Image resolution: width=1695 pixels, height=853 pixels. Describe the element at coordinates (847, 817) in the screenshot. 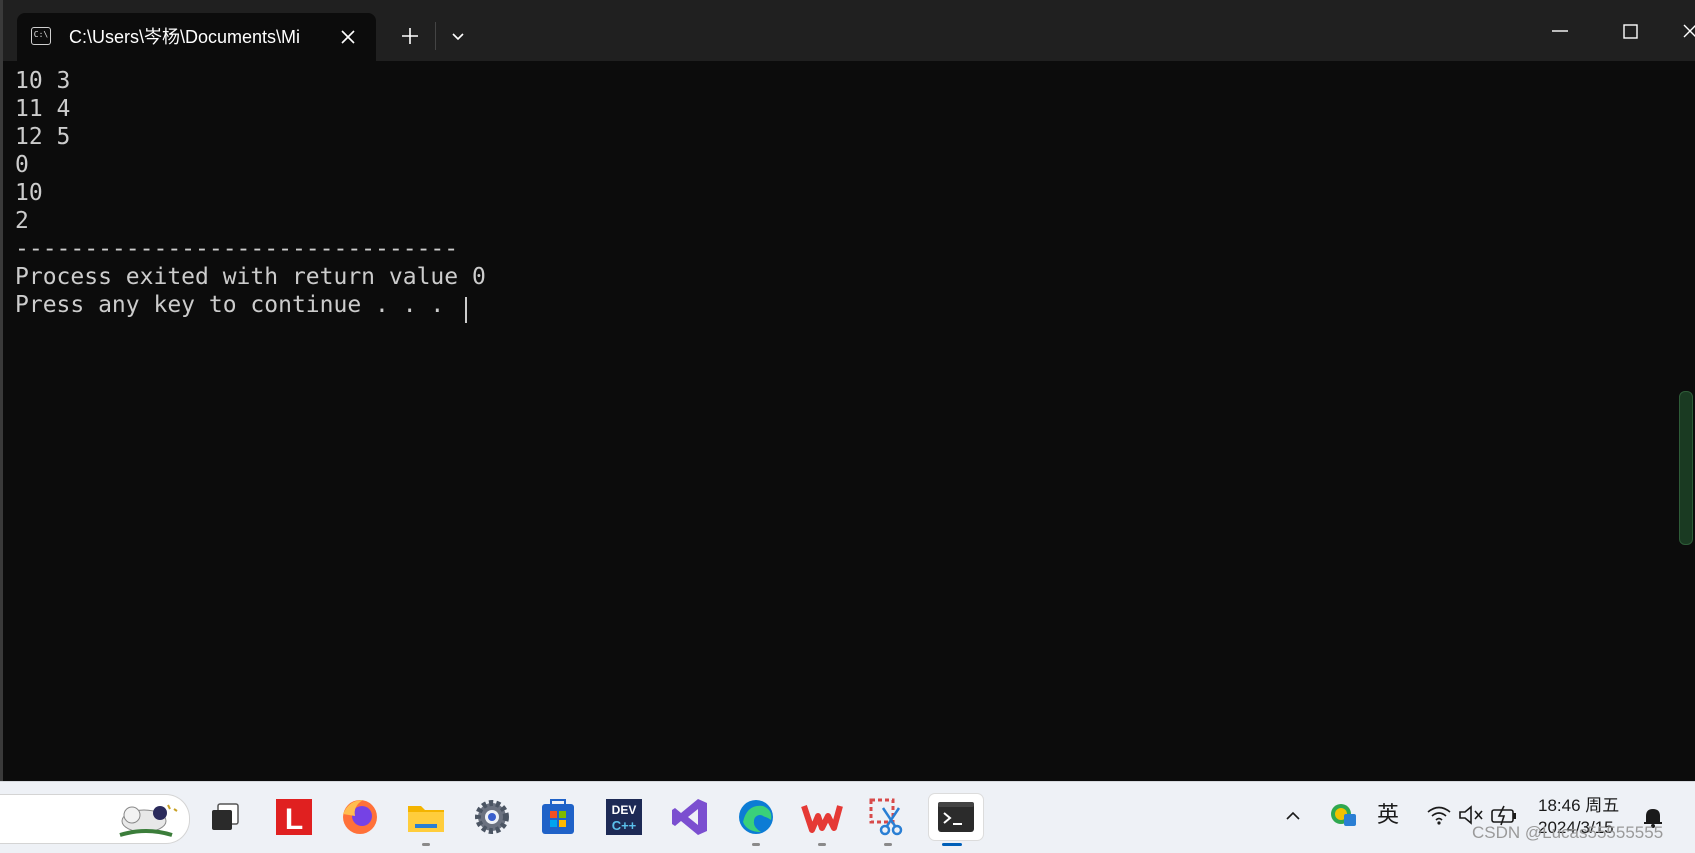

I see `taskbar: L DEV C++ 英 18:46 周五 2024/3/15` at that location.